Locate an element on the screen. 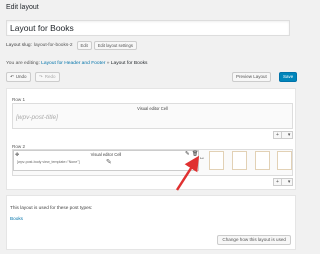  preview-layout-button: Preview Layout is located at coordinates (251, 77).